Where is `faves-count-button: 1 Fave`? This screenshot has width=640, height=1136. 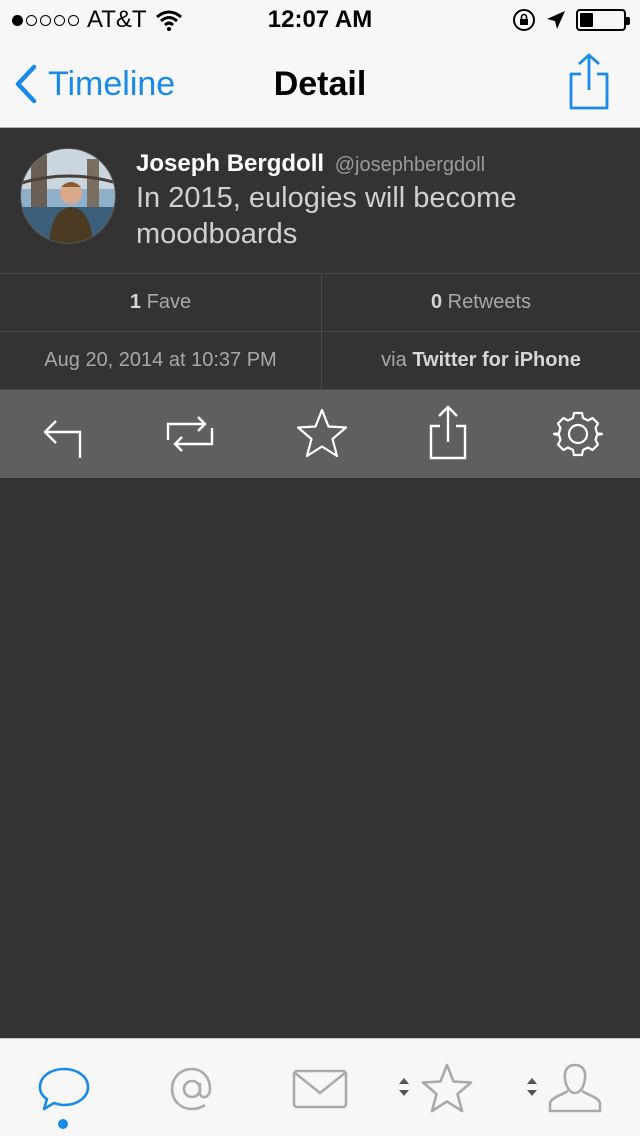 faves-count-button: 1 Fave is located at coordinates (160, 302).